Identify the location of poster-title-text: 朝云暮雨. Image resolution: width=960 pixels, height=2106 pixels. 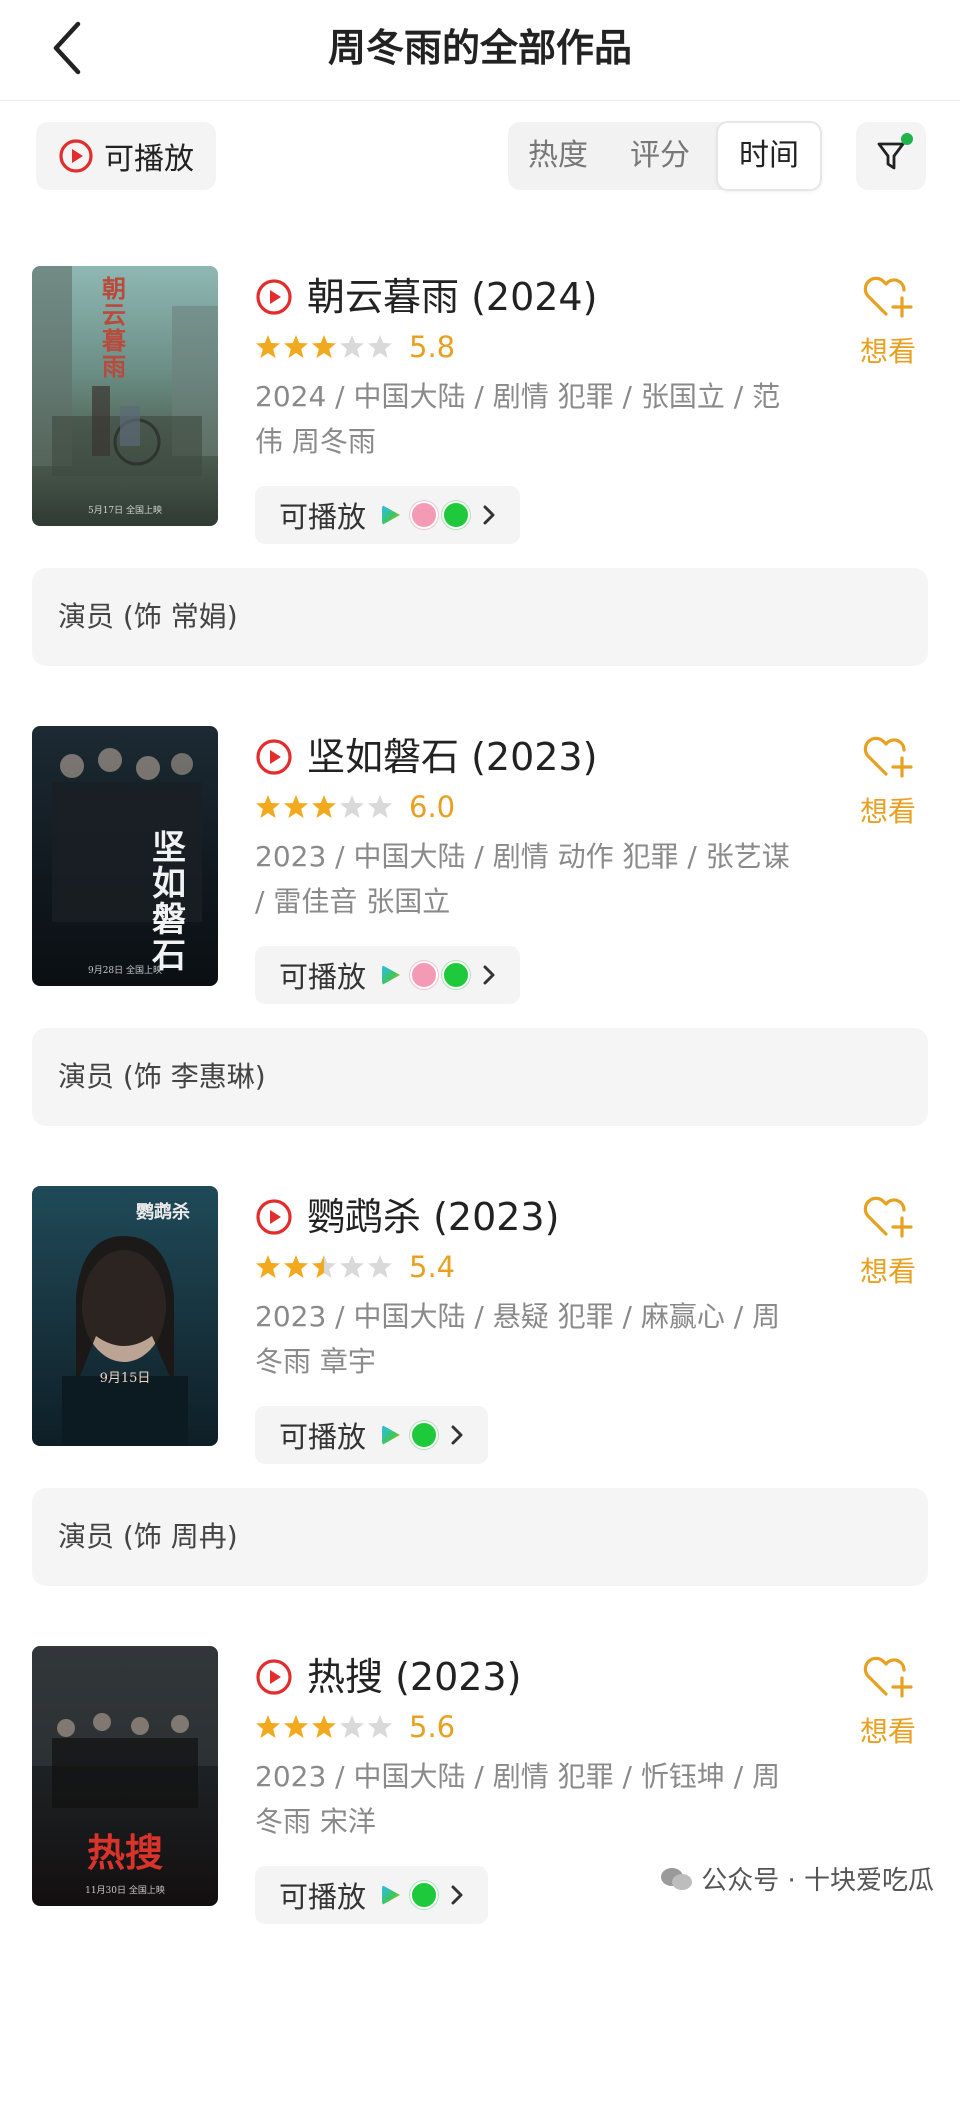
(114, 327).